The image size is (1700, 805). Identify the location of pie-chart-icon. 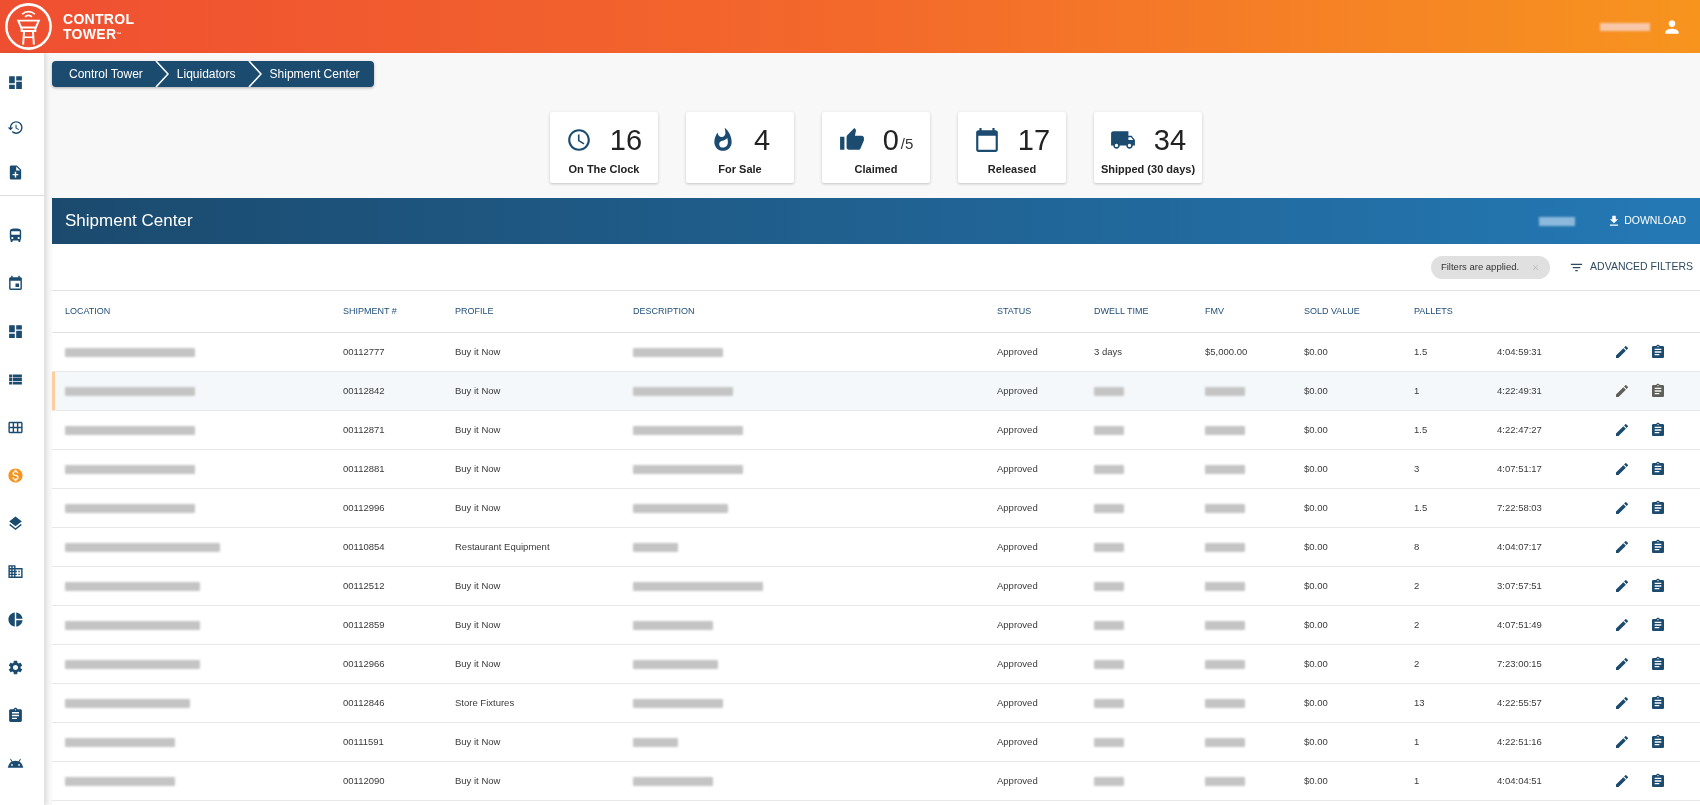
(15, 619).